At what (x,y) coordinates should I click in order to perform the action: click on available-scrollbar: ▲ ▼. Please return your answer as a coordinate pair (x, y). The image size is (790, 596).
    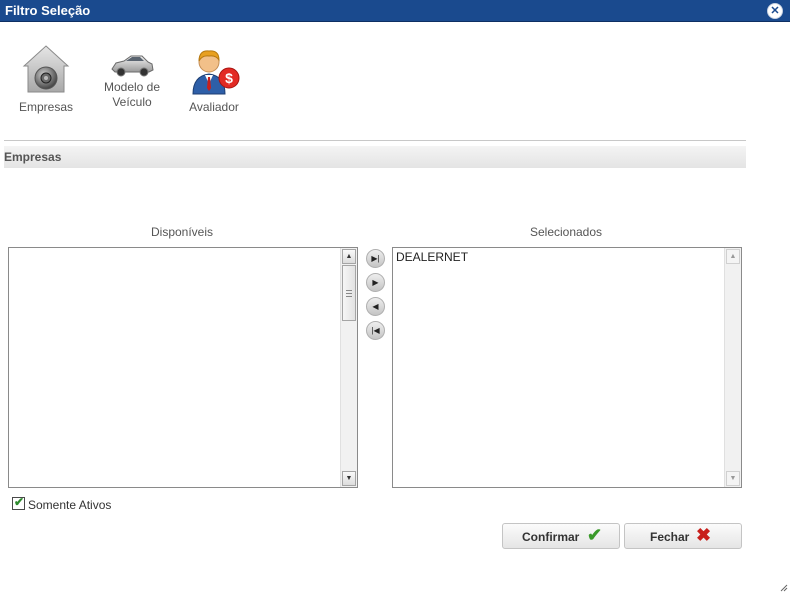
    Looking at the image, I should click on (348, 367).